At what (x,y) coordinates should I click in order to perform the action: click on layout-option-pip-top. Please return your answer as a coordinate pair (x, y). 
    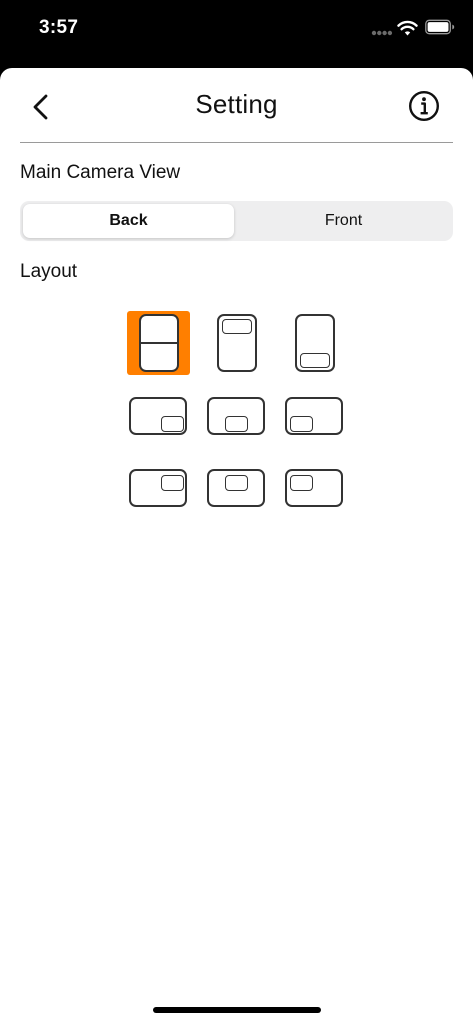
    Looking at the image, I should click on (236, 343).